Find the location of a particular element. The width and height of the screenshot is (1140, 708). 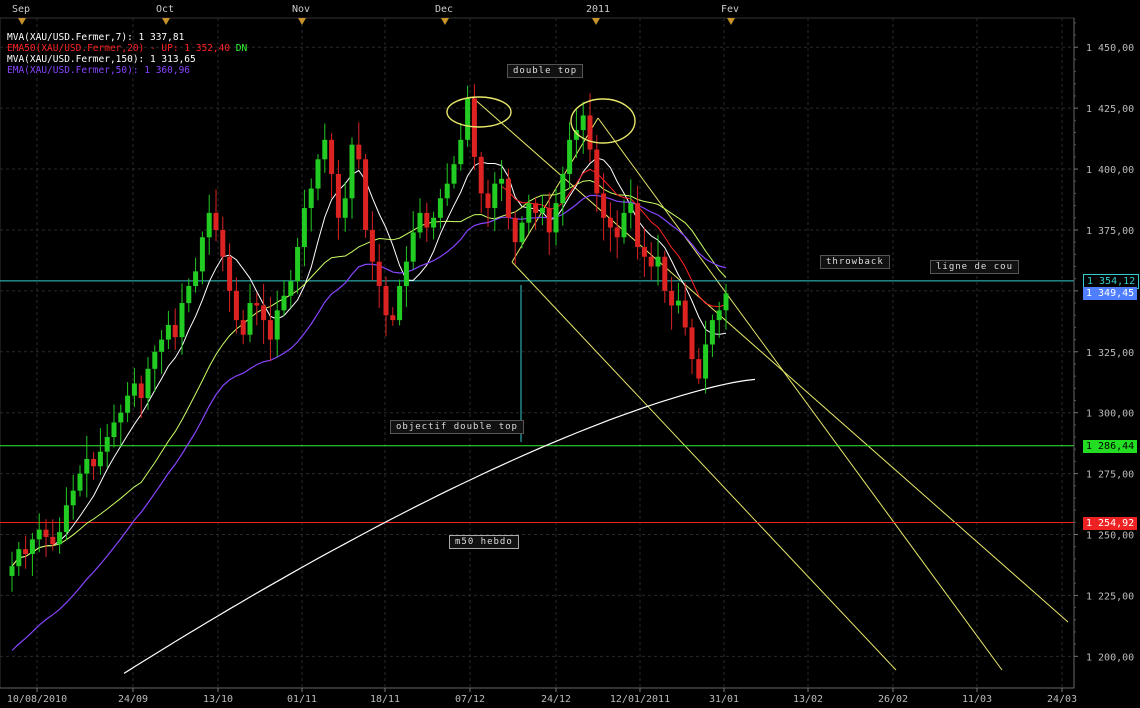

legend-item-0: MVA(XAU/USD.Fermer,7): 1 337,81 is located at coordinates (95, 37).